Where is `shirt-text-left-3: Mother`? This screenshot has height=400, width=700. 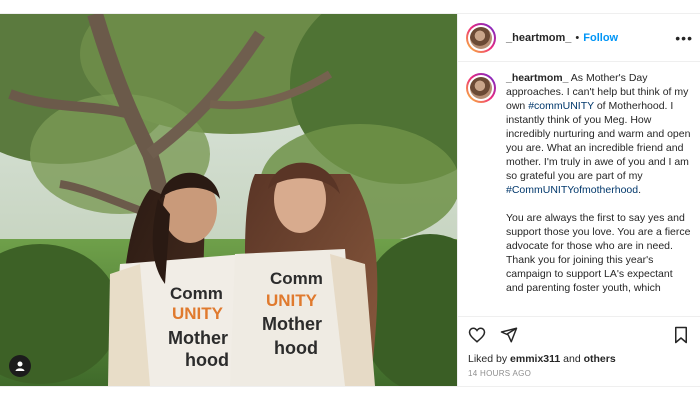 shirt-text-left-3: Mother is located at coordinates (198, 338).